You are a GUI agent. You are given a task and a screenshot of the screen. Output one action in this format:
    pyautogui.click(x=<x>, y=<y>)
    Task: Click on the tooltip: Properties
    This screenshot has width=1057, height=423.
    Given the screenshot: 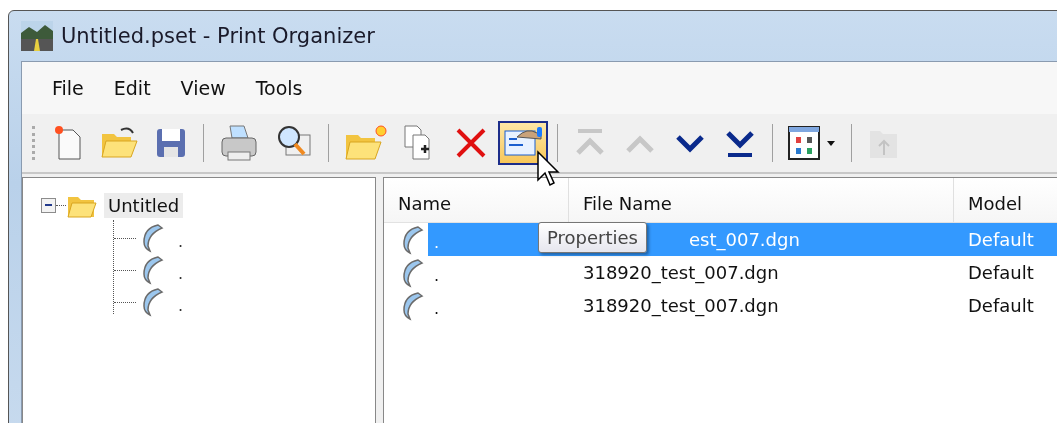 What is the action you would take?
    pyautogui.click(x=592, y=237)
    